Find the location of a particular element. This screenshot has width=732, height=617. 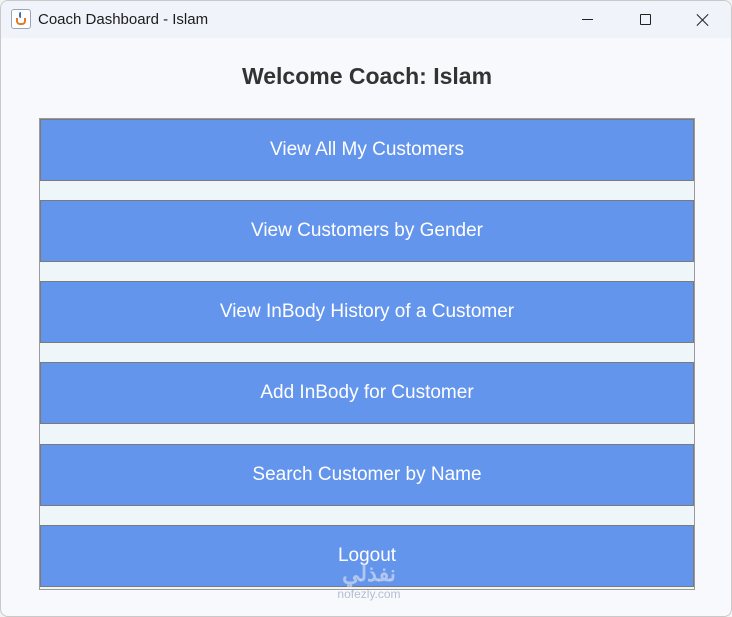

minimize-button is located at coordinates (587, 19).